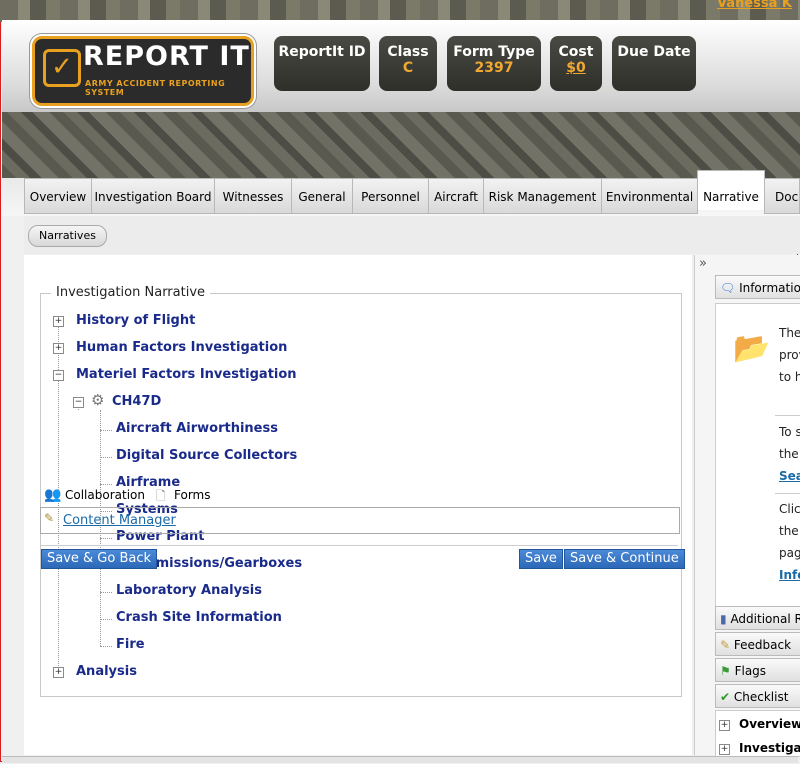  Describe the element at coordinates (136, 401) in the screenshot. I see `tree-item-ch47d: CH47D` at that location.